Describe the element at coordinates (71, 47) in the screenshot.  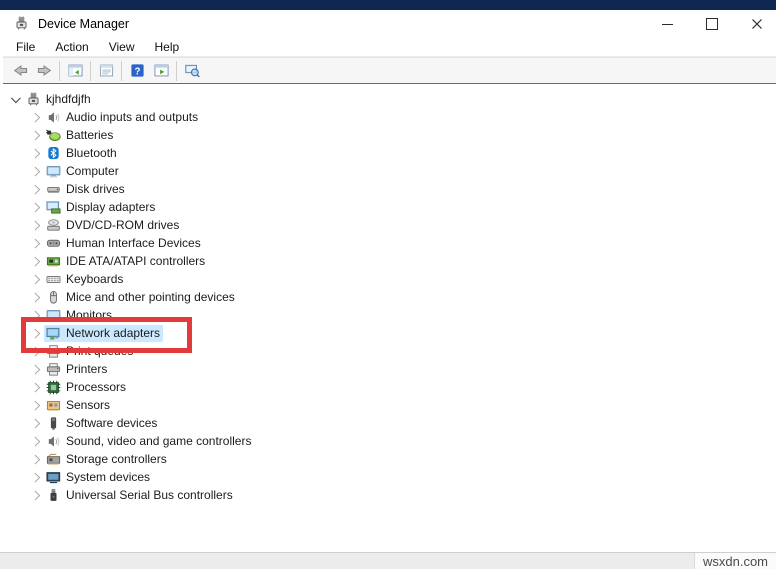
I see `menu-action: Action` at that location.